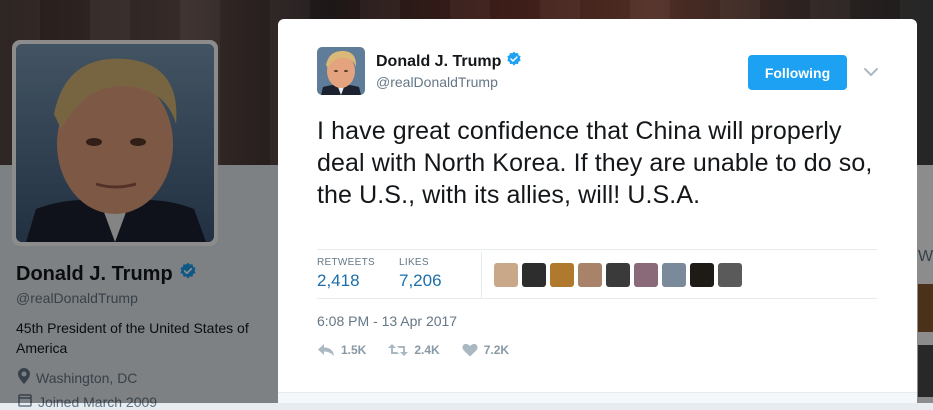  Describe the element at coordinates (414, 262) in the screenshot. I see `likes-label: LIKES` at that location.